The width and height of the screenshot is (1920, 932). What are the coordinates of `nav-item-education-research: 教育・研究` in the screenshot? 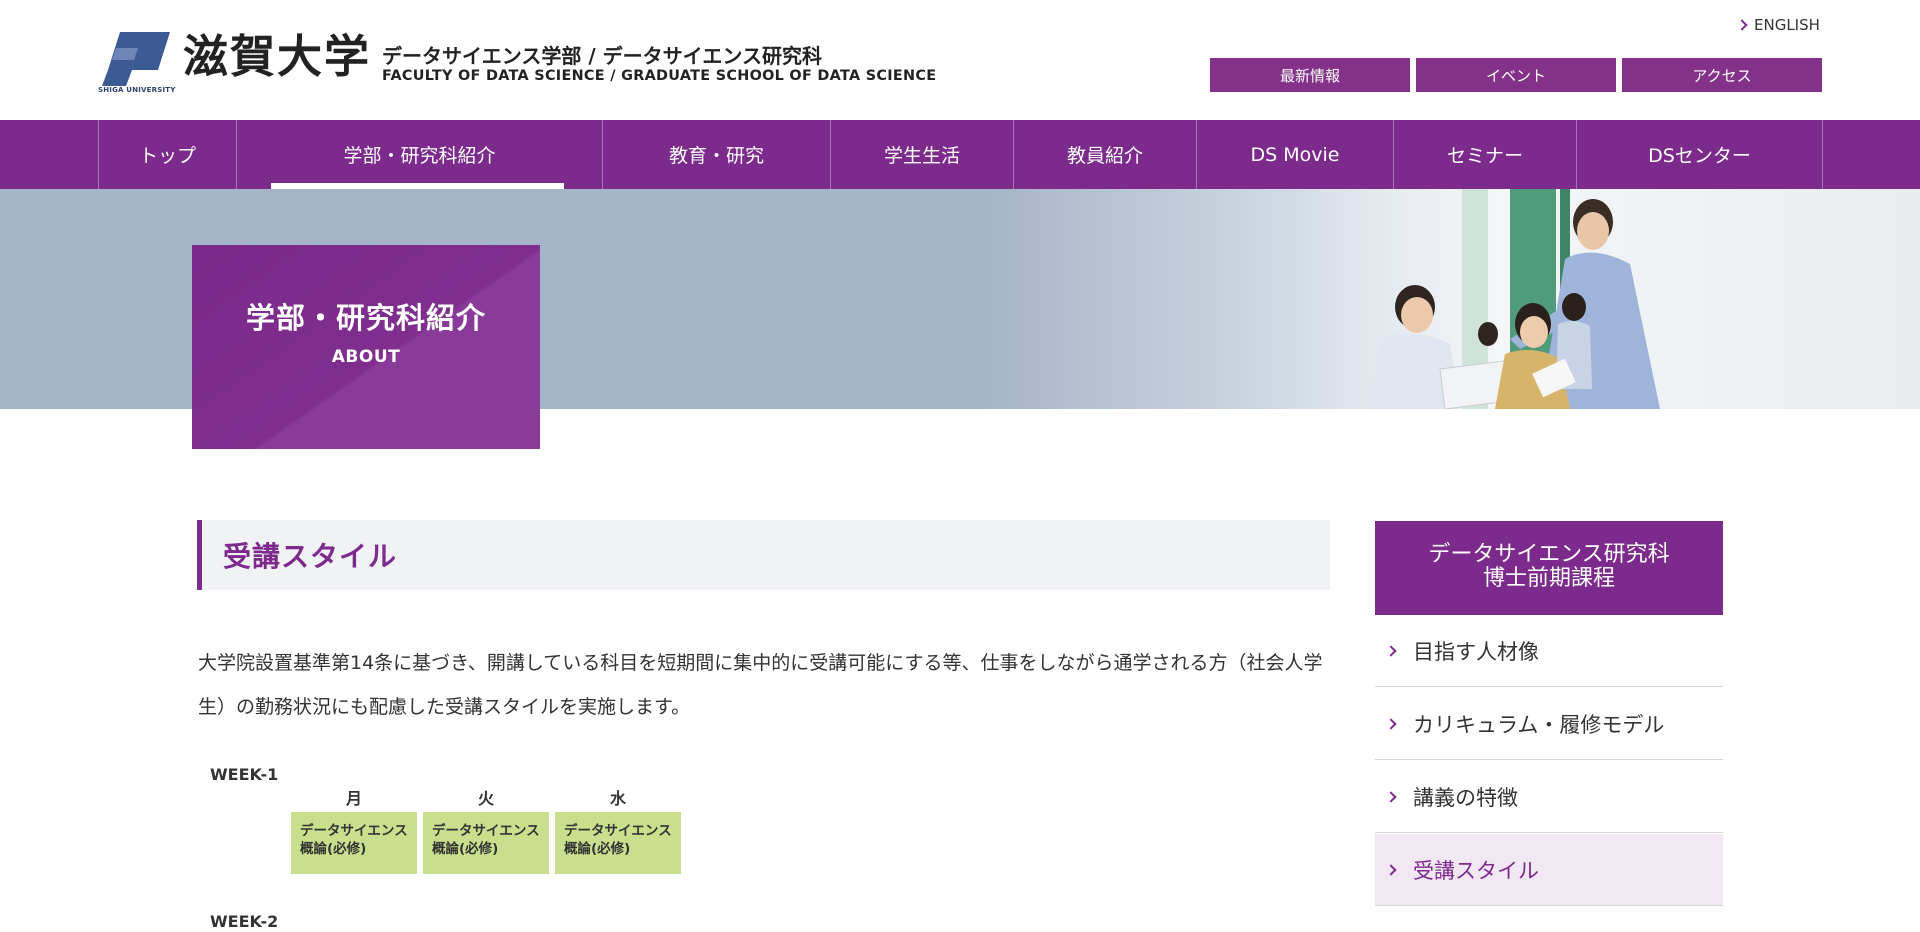 It's located at (716, 154).